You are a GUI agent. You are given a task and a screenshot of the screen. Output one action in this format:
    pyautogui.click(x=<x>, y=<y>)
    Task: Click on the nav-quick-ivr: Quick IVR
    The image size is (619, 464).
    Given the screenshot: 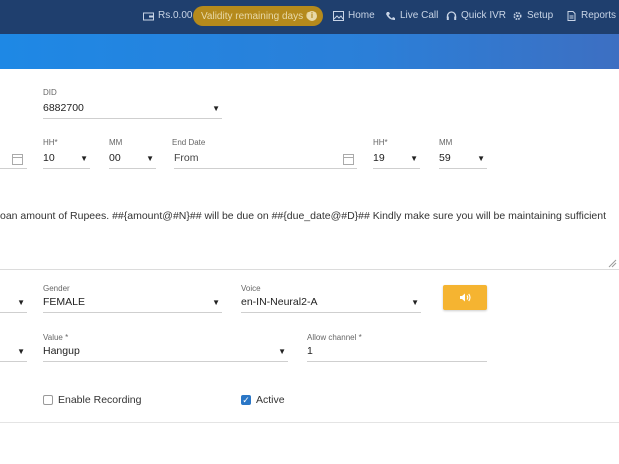 What is the action you would take?
    pyautogui.click(x=476, y=15)
    